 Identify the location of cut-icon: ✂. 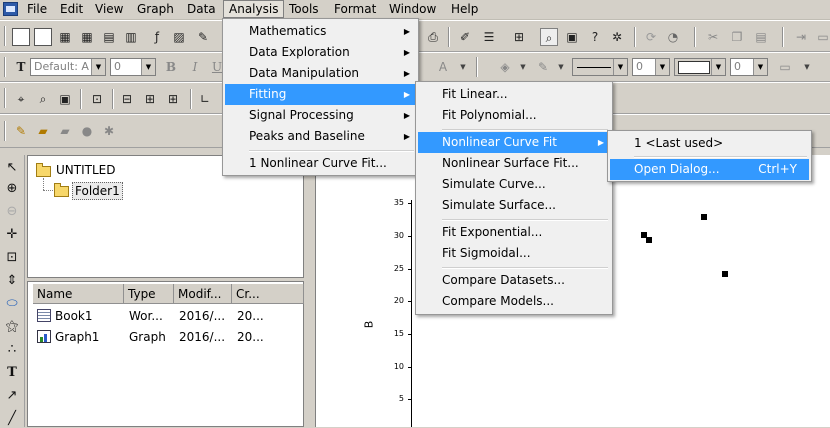
(713, 37).